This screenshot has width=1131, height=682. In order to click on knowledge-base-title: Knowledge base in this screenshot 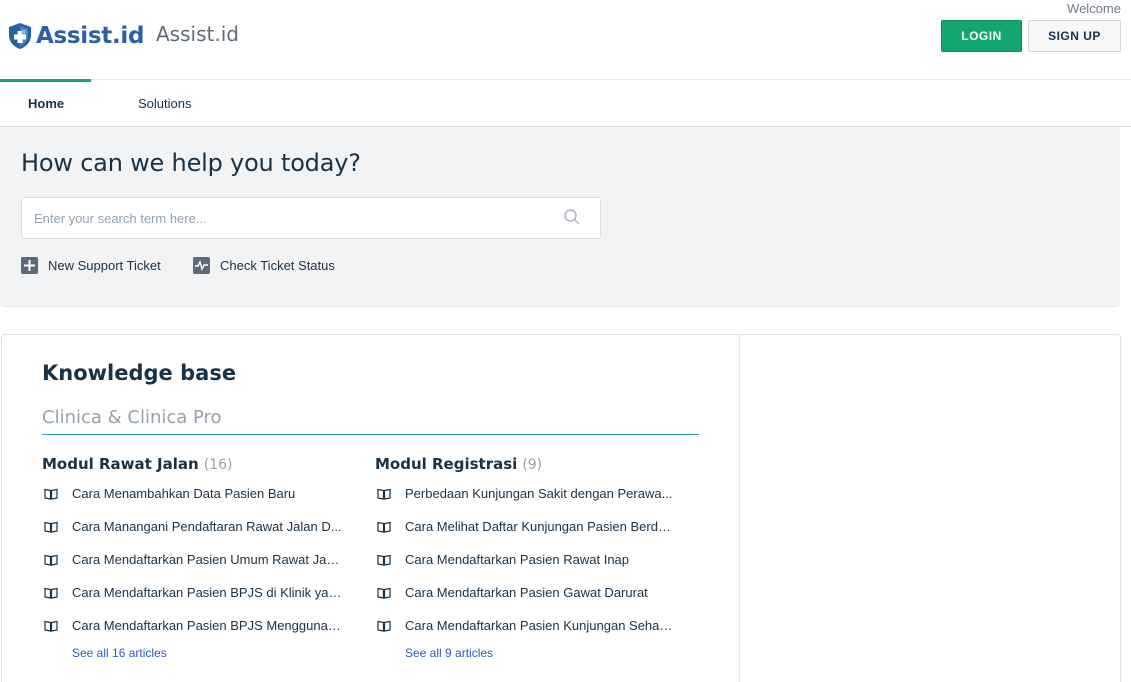, I will do `click(139, 373)`.